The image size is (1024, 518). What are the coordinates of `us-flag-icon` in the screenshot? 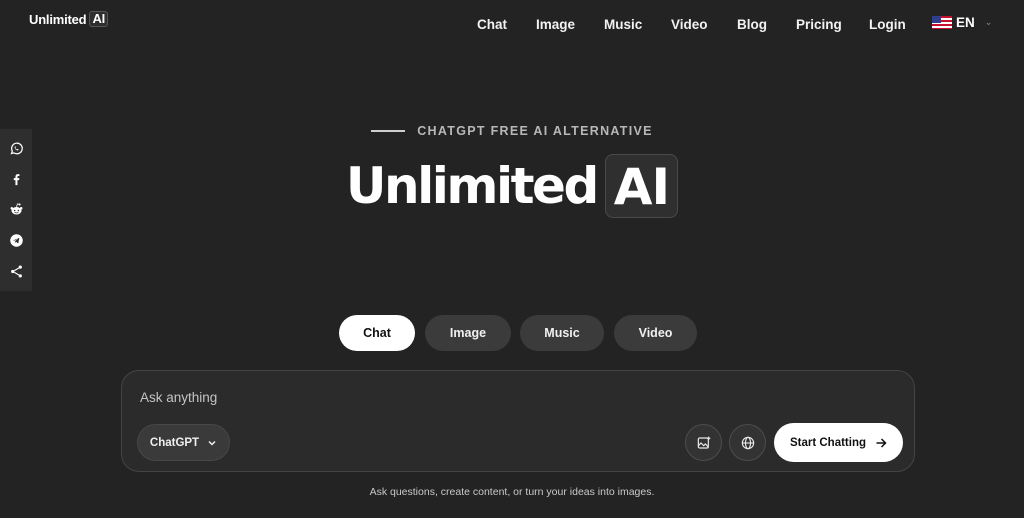 It's located at (942, 22).